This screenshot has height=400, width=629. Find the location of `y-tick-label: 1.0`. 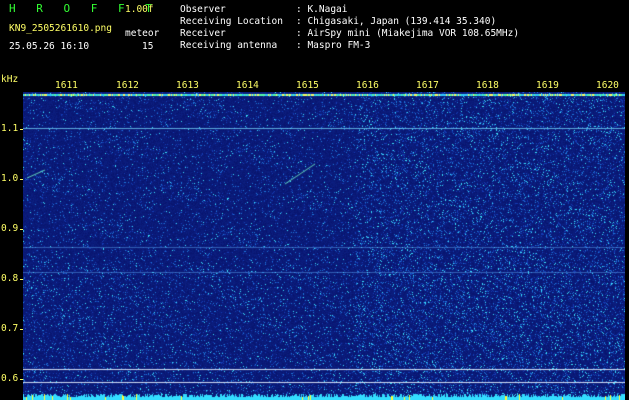

y-tick-label: 1.0 is located at coordinates (10, 178).